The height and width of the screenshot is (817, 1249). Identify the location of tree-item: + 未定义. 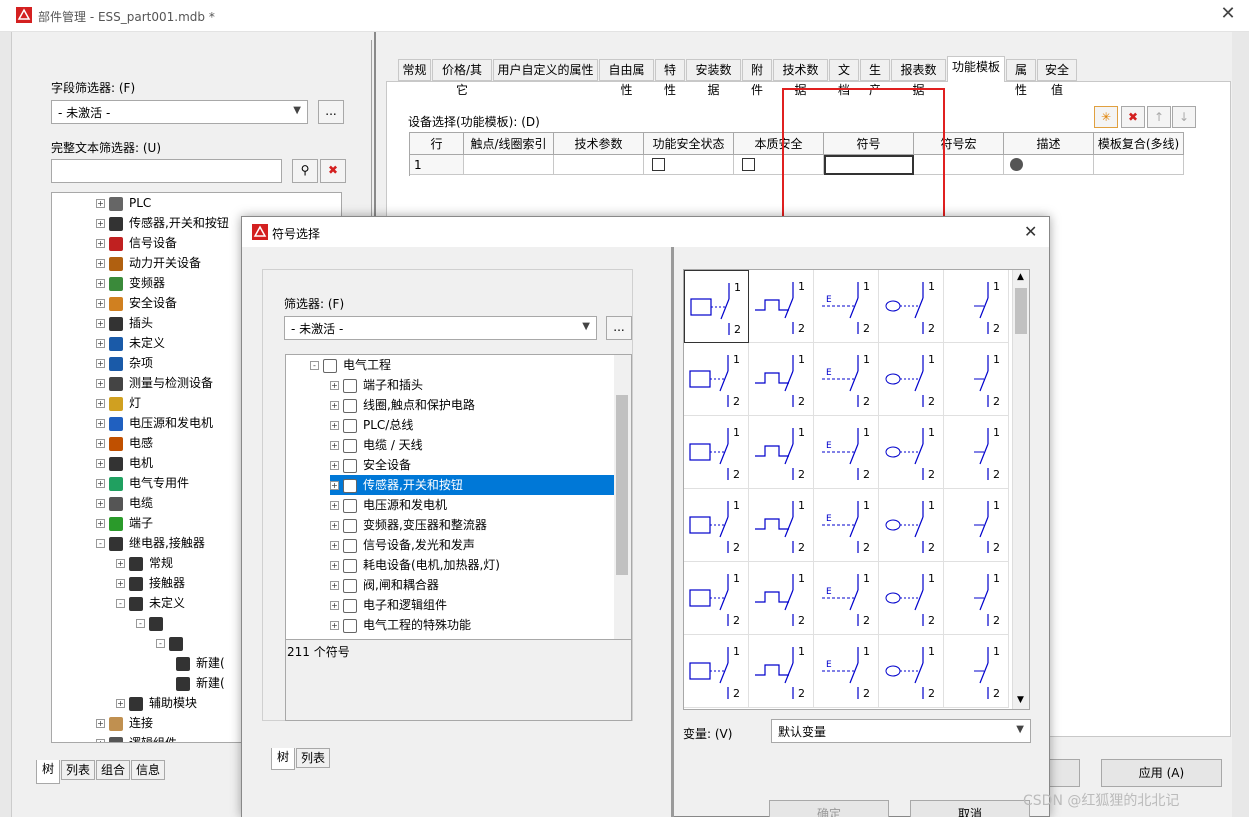
(130, 343).